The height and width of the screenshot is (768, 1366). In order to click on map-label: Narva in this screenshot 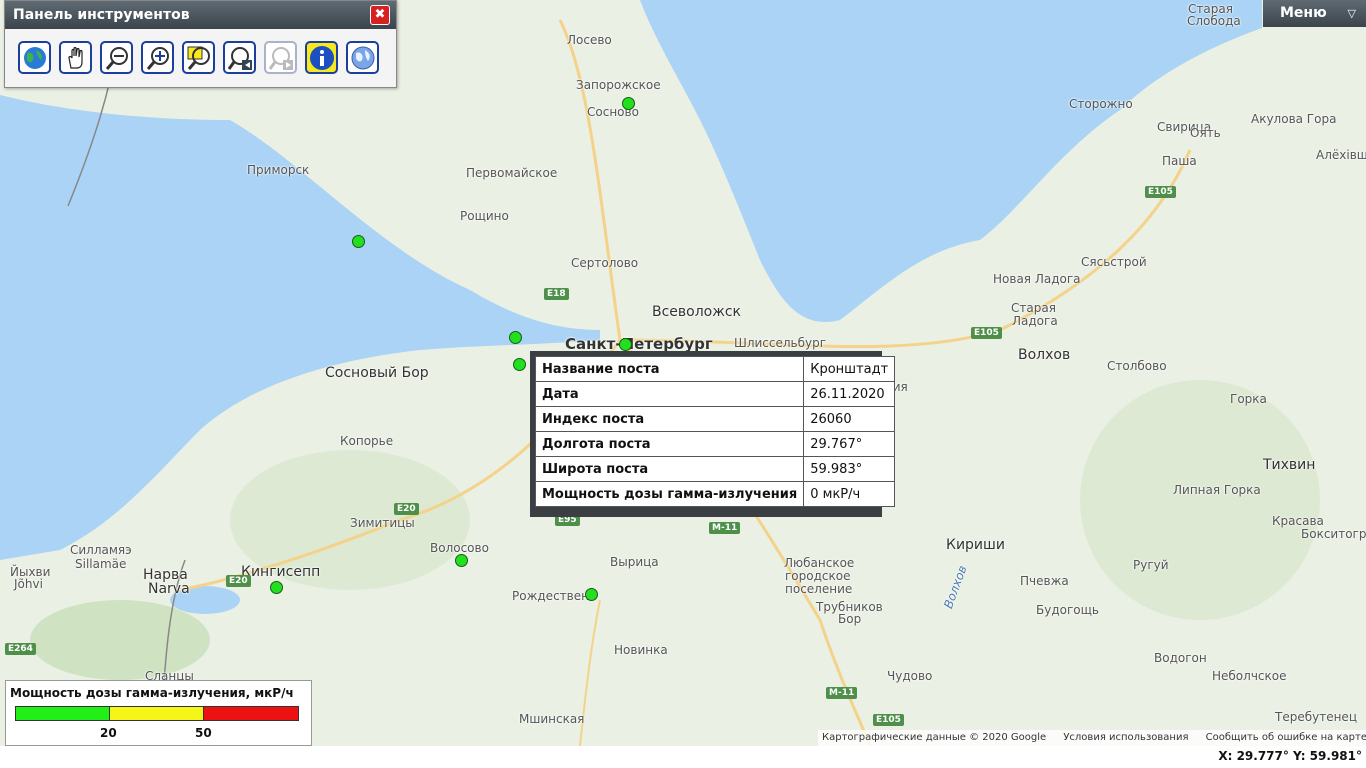, I will do `click(169, 589)`.